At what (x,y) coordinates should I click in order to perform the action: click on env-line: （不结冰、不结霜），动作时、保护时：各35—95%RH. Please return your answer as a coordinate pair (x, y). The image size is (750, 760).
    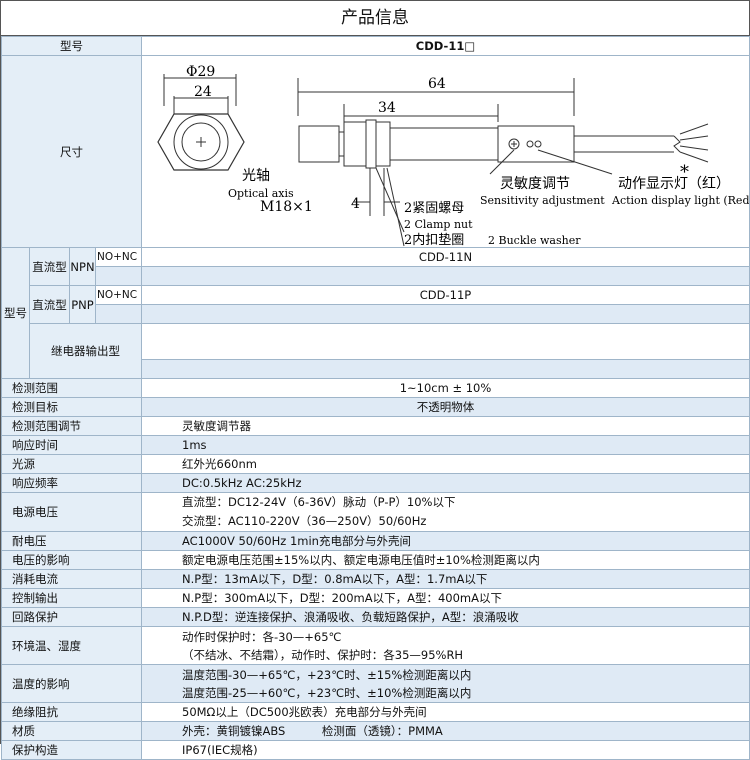
    Looking at the image, I should click on (323, 654).